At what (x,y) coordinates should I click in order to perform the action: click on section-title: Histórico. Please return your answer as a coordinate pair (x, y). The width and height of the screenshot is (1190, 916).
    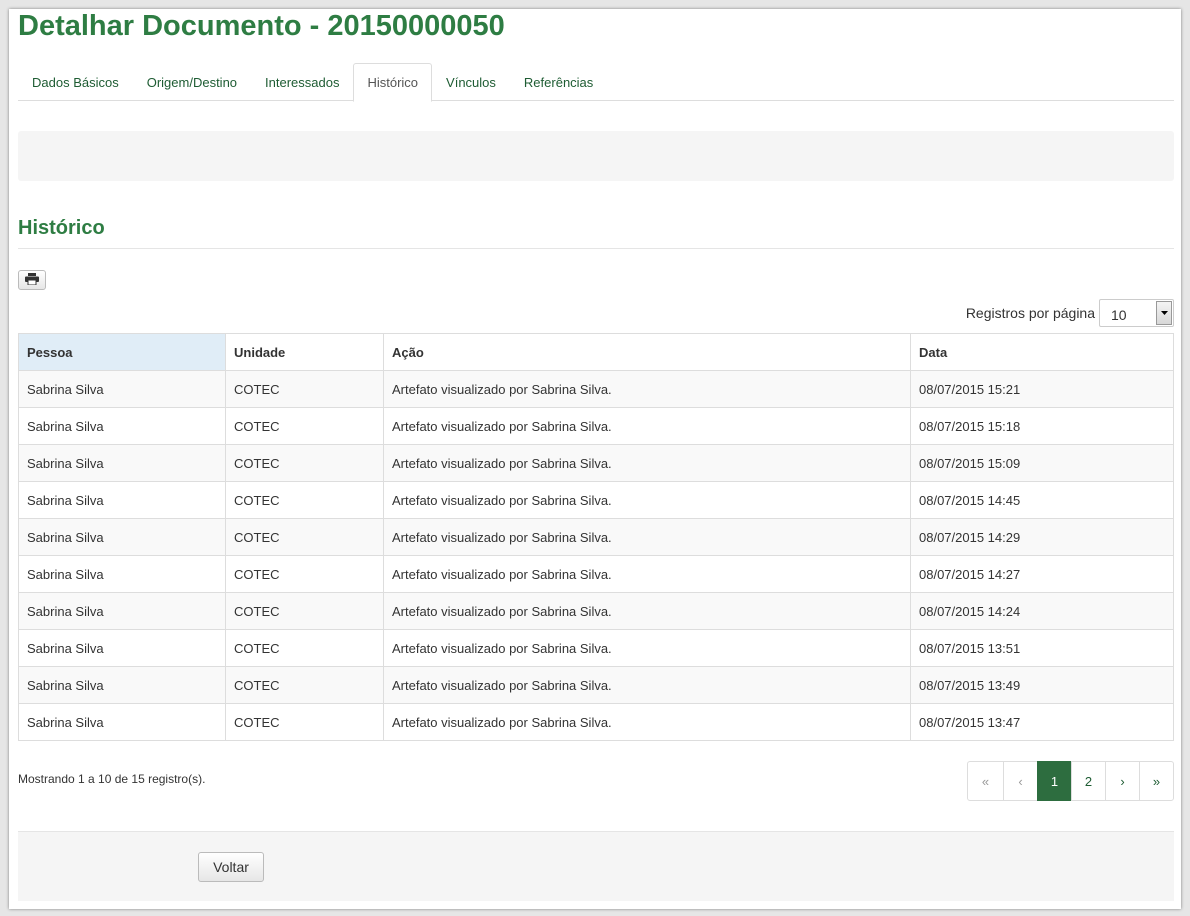
    Looking at the image, I should click on (61, 228).